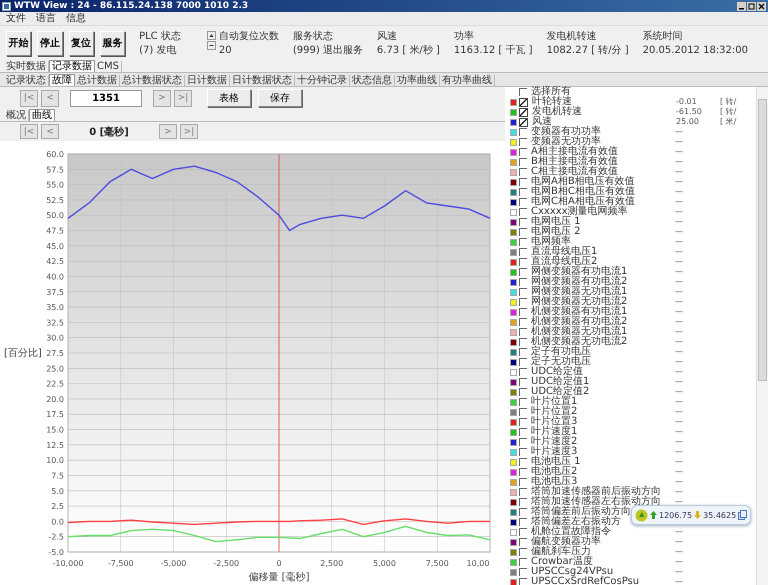 The image size is (768, 585). What do you see at coordinates (579, 332) in the screenshot?
I see `signal-name: 机侧变频器无功电流1` at bounding box center [579, 332].